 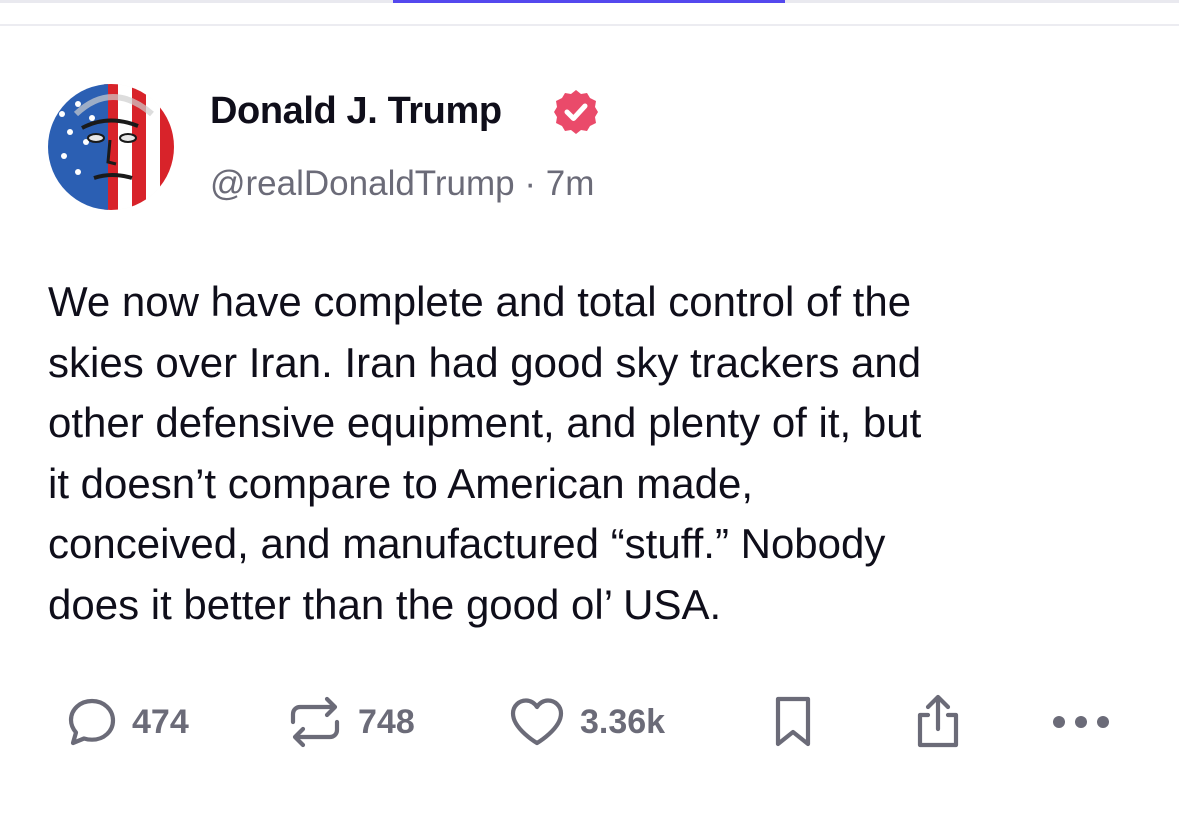 I want to click on active-tab-indicator, so click(x=589, y=1).